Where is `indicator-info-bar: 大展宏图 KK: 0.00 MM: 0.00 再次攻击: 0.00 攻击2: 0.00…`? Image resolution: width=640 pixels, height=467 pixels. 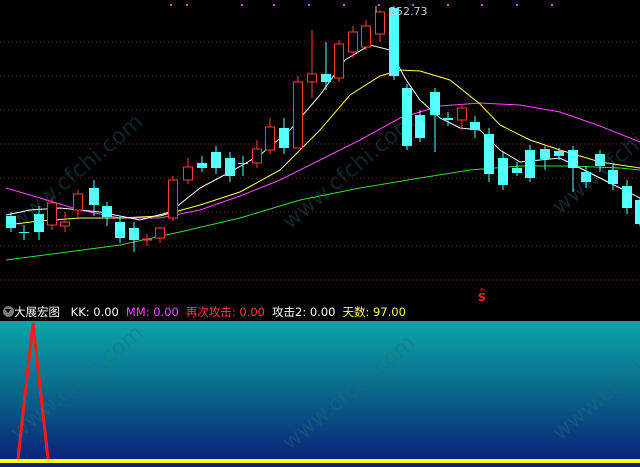
indicator-info-bar: 大展宏图 KK: 0.00 MM: 0.00 再次攻击: 0.00 攻击2: 0.00… is located at coordinates (320, 312).